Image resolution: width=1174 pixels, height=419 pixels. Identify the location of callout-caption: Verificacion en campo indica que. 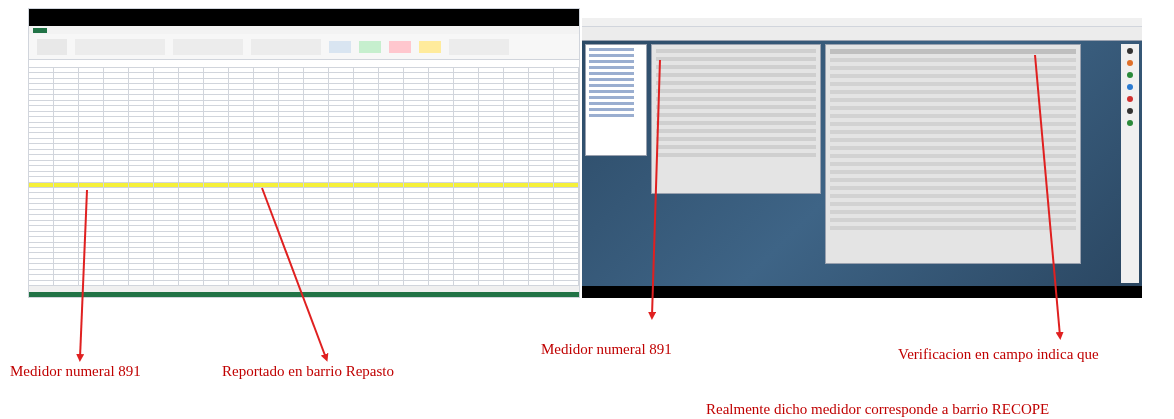
(998, 354).